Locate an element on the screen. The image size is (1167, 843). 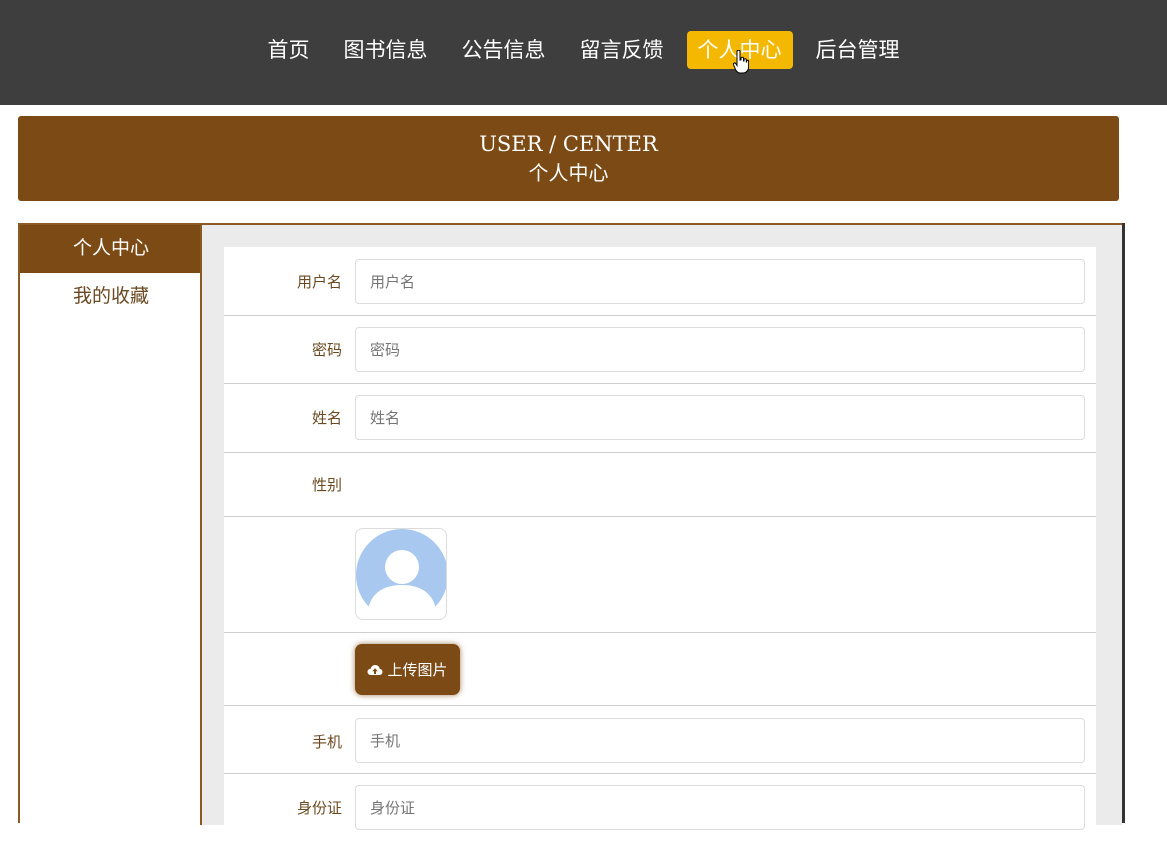
sidebar-item-user-center: 个人中心 is located at coordinates (111, 249).